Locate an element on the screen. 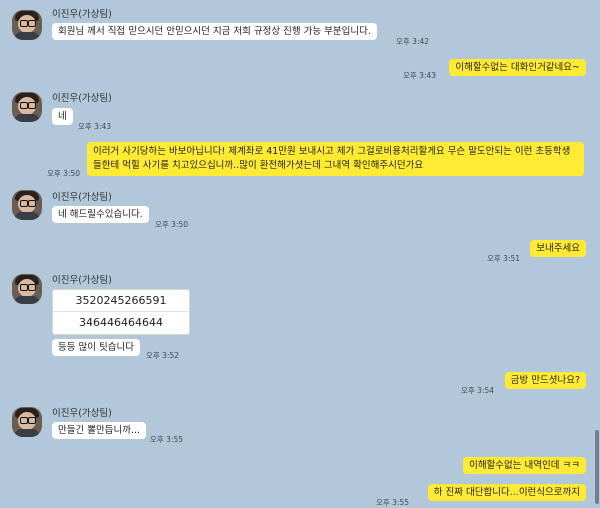 Image resolution: width=600 pixels, height=508 pixels. message-time: 오후 3:51 is located at coordinates (504, 258).